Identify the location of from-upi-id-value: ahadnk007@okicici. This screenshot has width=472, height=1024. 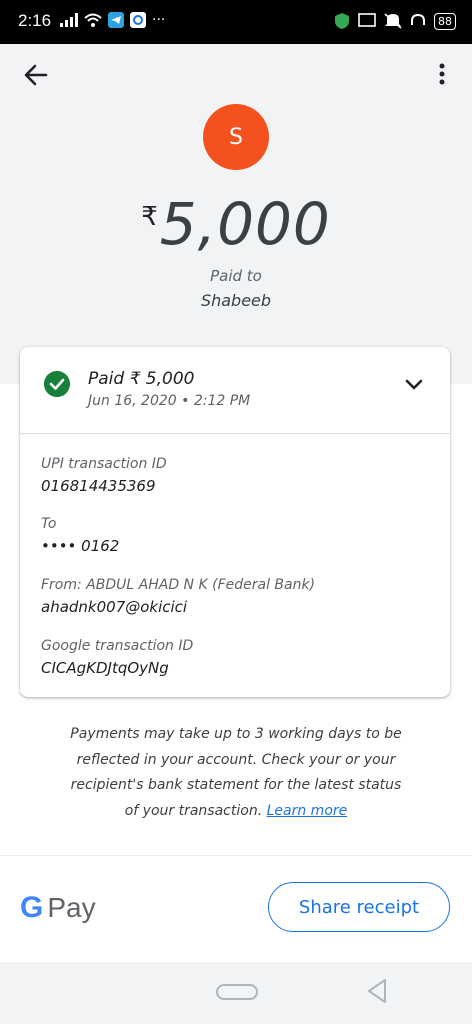
(114, 607).